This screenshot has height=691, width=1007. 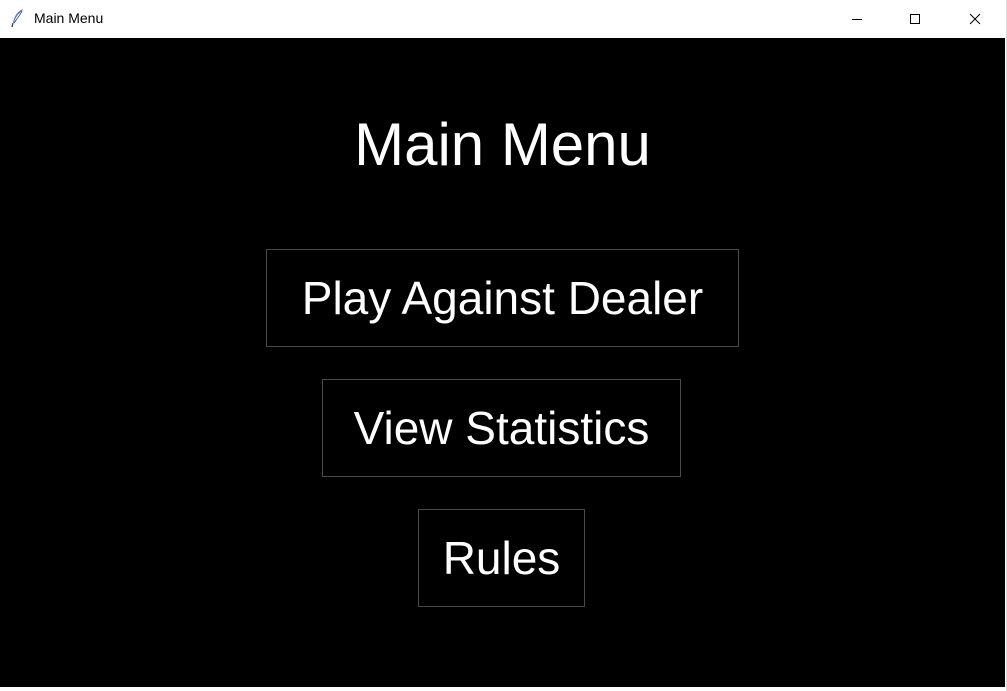 What do you see at coordinates (502, 298) in the screenshot?
I see `play-against-dealer-button: Play Against Dealer` at bounding box center [502, 298].